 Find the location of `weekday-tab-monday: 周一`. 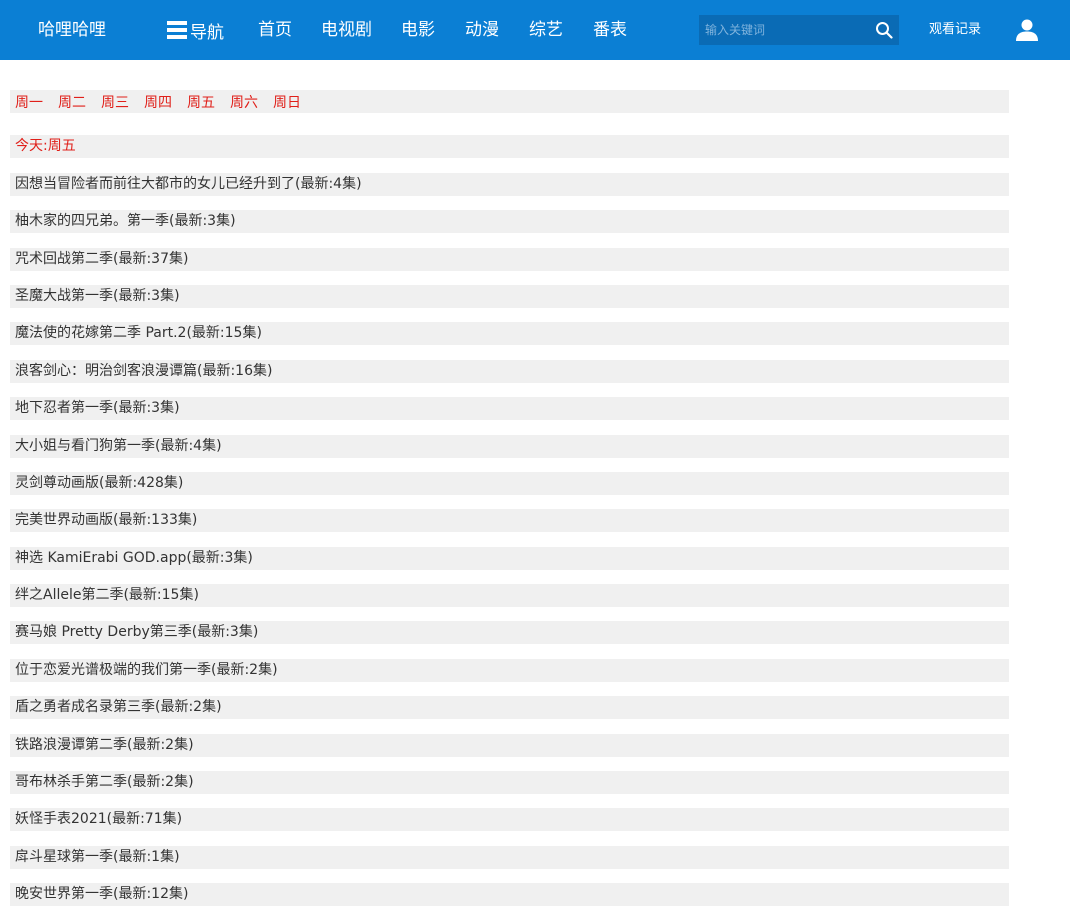

weekday-tab-monday: 周一 is located at coordinates (29, 102).